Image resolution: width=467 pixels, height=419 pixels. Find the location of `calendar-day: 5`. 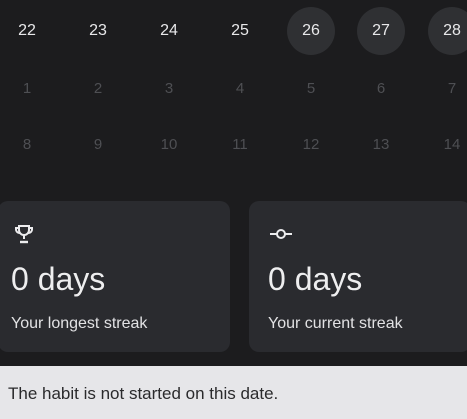

calendar-day: 5 is located at coordinates (311, 88).